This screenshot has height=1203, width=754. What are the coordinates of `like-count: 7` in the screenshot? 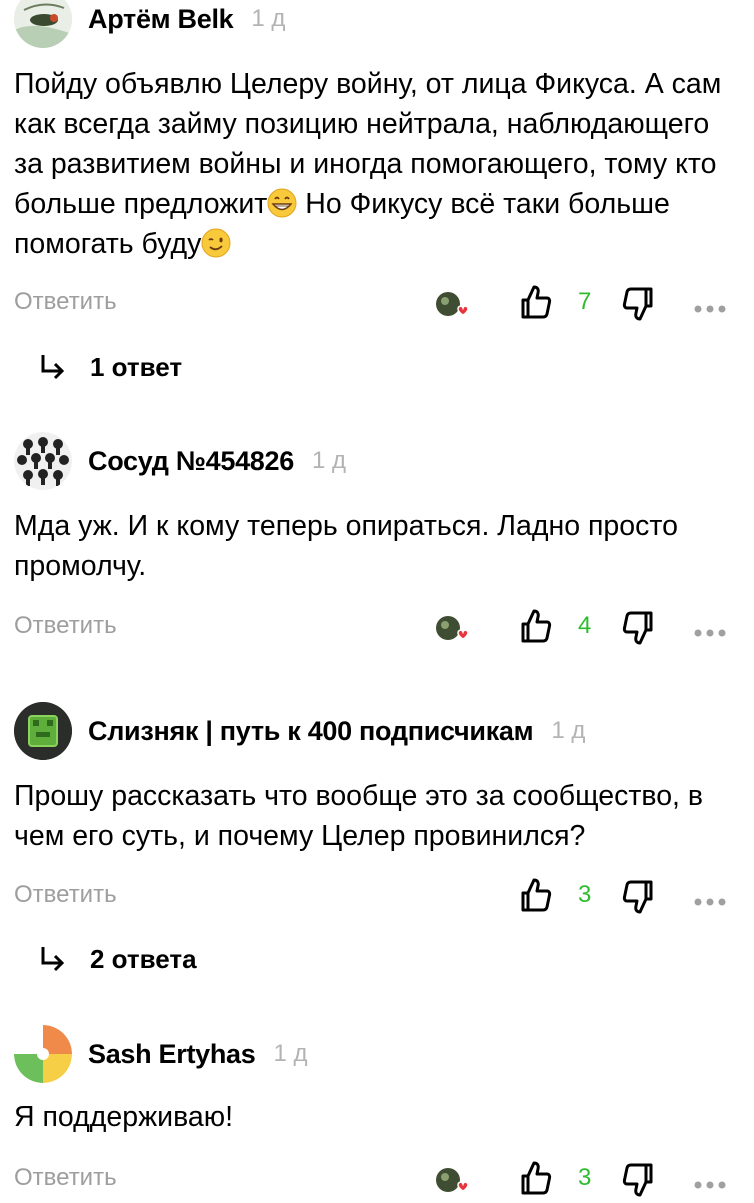 It's located at (585, 301).